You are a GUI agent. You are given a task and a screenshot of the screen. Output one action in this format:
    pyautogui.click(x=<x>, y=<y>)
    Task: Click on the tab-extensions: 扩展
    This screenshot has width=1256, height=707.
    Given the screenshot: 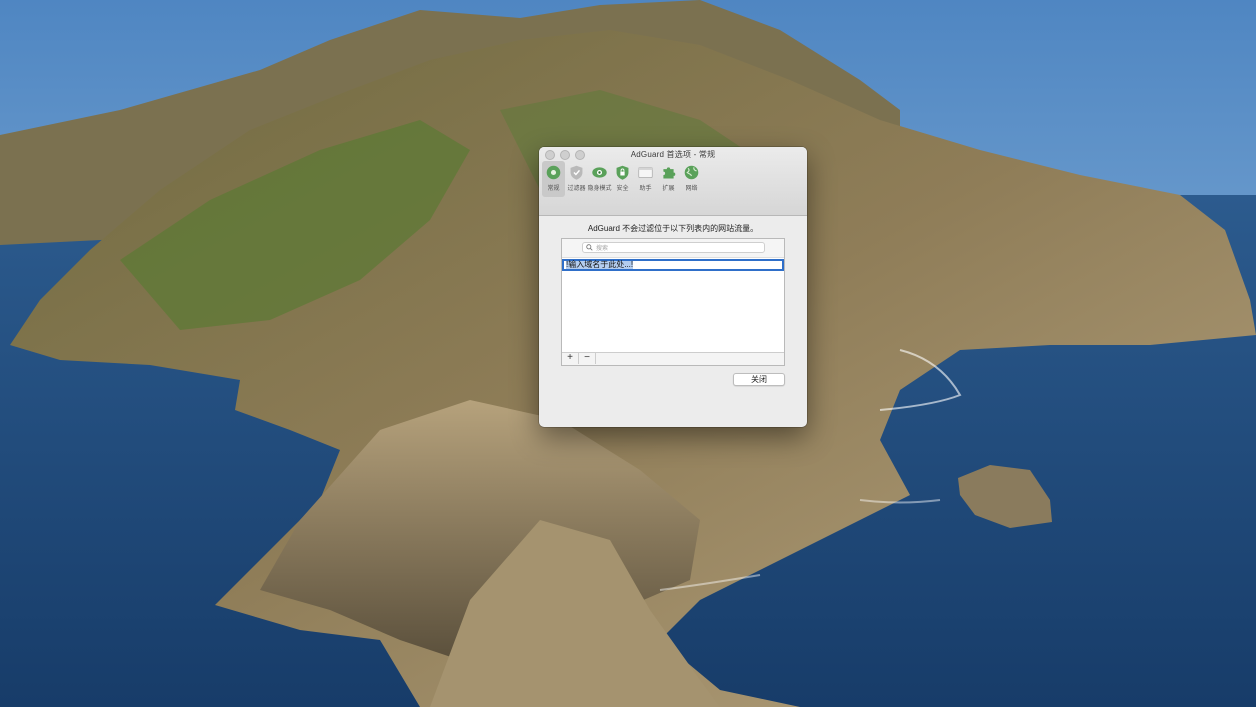 What is the action you would take?
    pyautogui.click(x=668, y=179)
    